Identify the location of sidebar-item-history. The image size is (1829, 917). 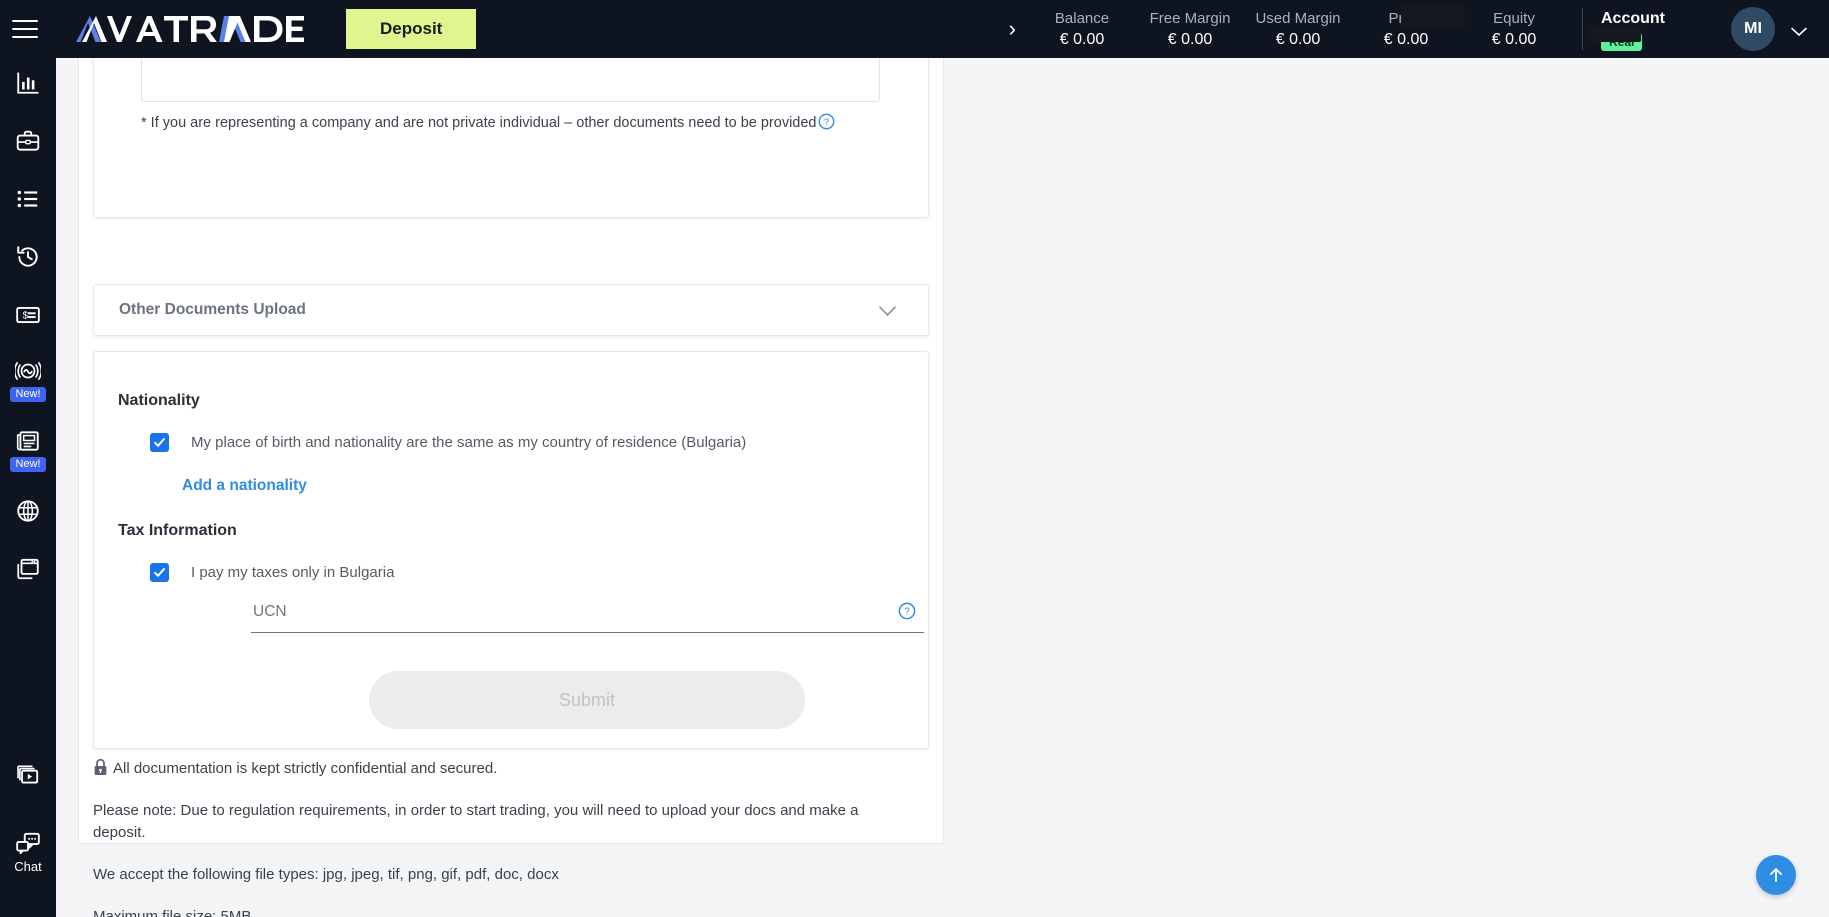
(28, 257).